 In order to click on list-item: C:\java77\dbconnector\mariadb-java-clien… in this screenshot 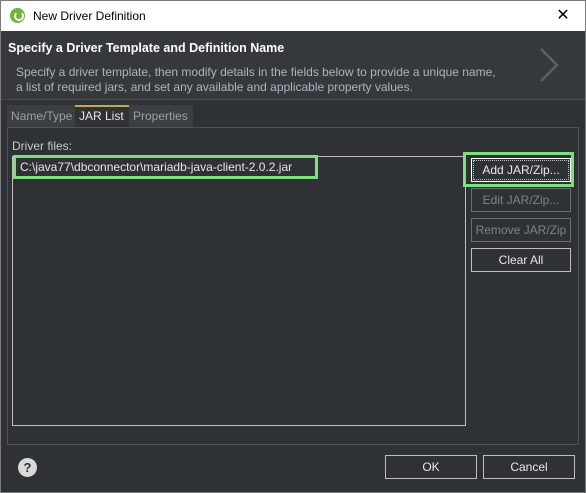, I will do `click(165, 167)`.